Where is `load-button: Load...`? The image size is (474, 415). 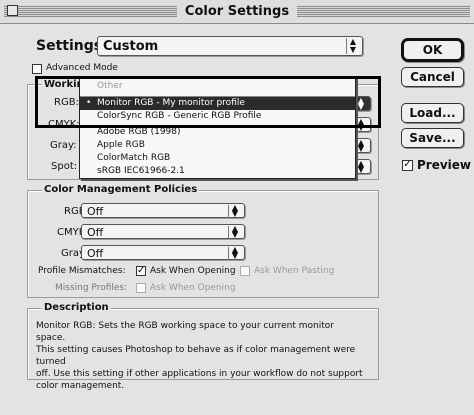 load-button: Load... is located at coordinates (432, 113).